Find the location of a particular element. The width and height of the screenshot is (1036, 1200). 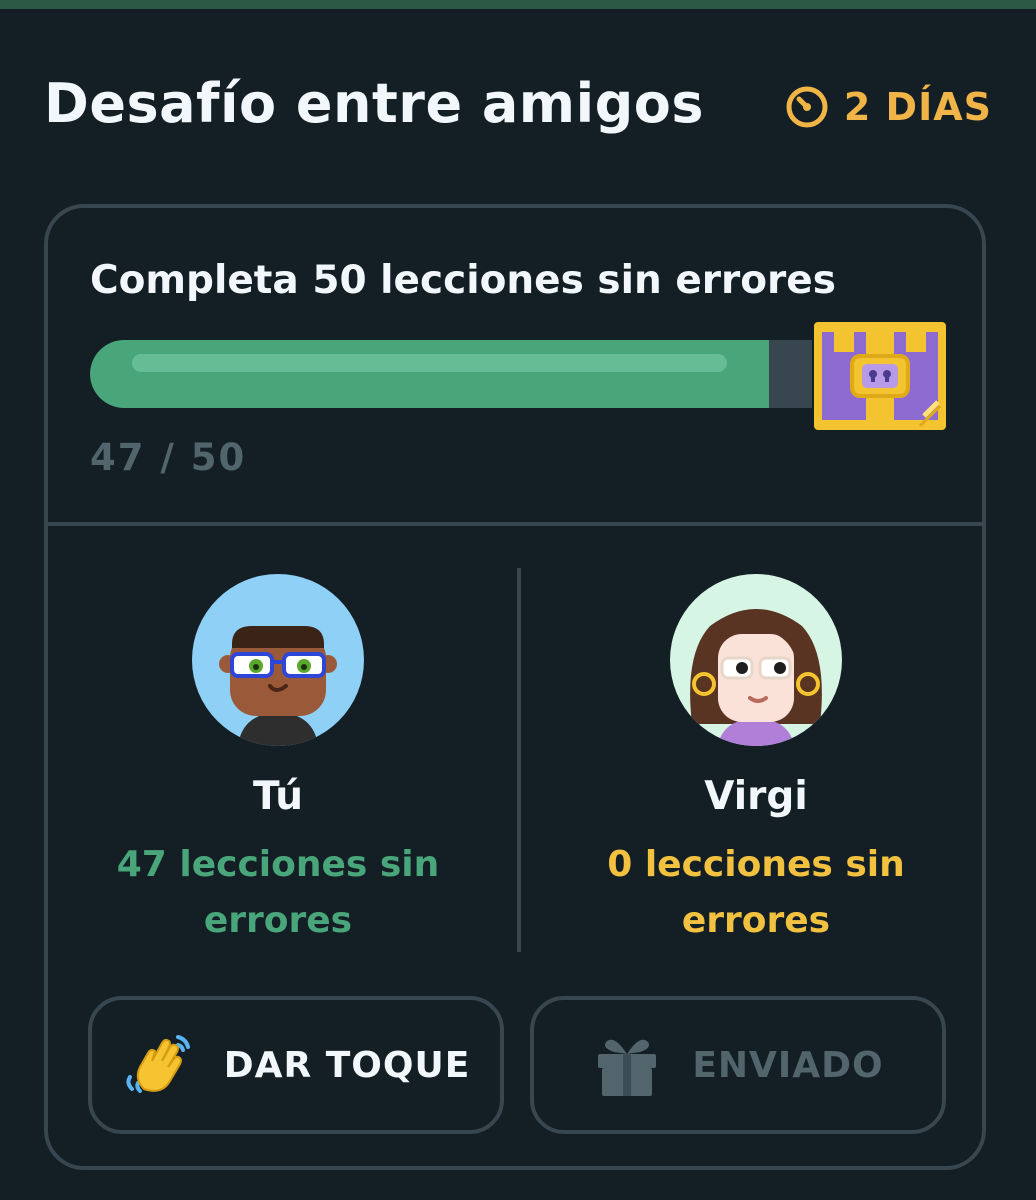

player-name-friend: Virgi is located at coordinates (756, 796).